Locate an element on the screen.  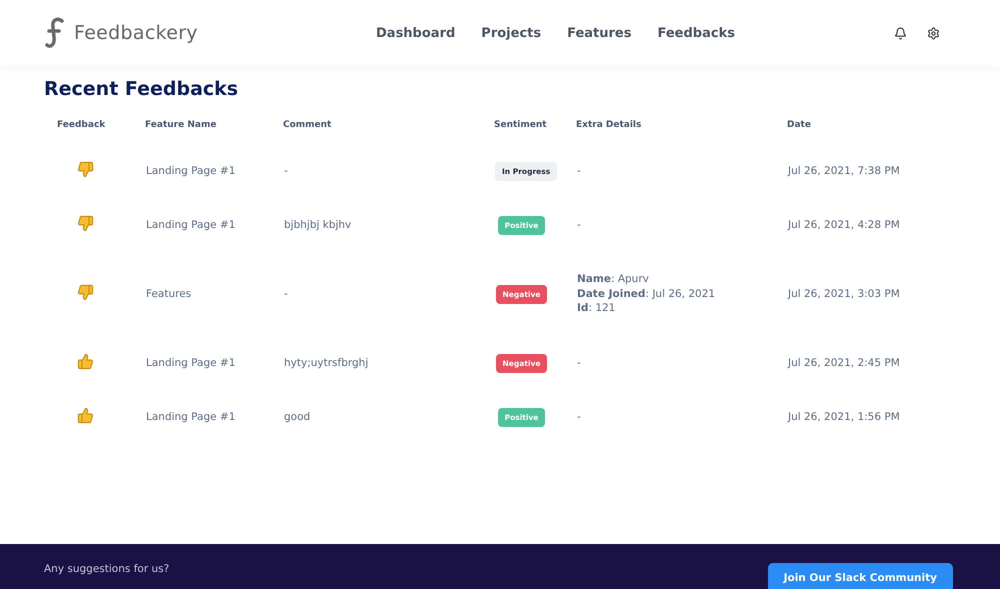
settings-icon is located at coordinates (933, 33).